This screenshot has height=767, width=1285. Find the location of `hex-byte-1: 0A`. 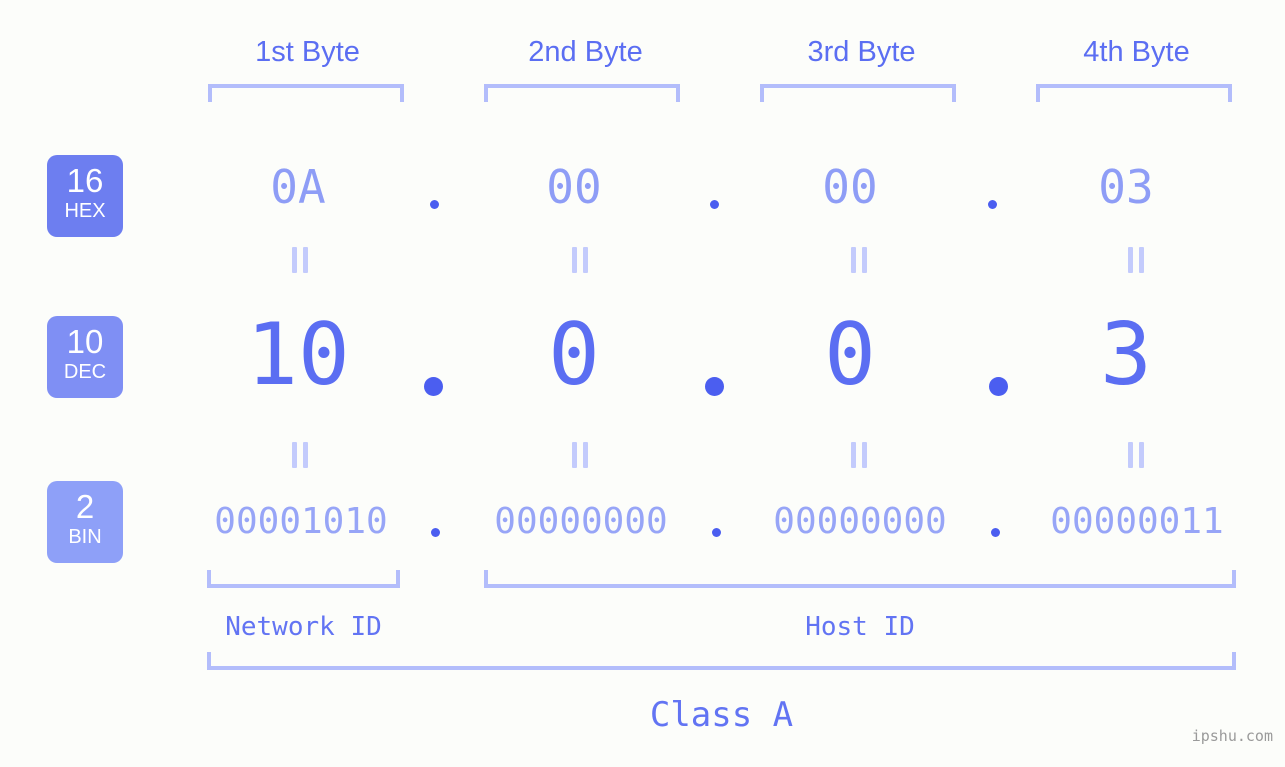

hex-byte-1: 0A is located at coordinates (298, 187).